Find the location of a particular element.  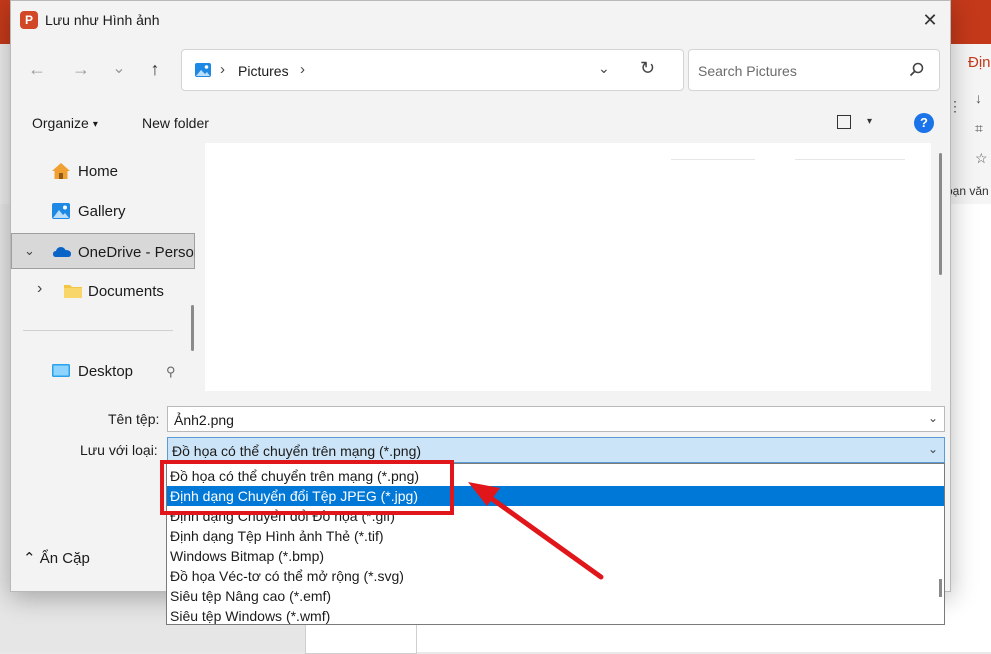

view-options-icon is located at coordinates (844, 122).